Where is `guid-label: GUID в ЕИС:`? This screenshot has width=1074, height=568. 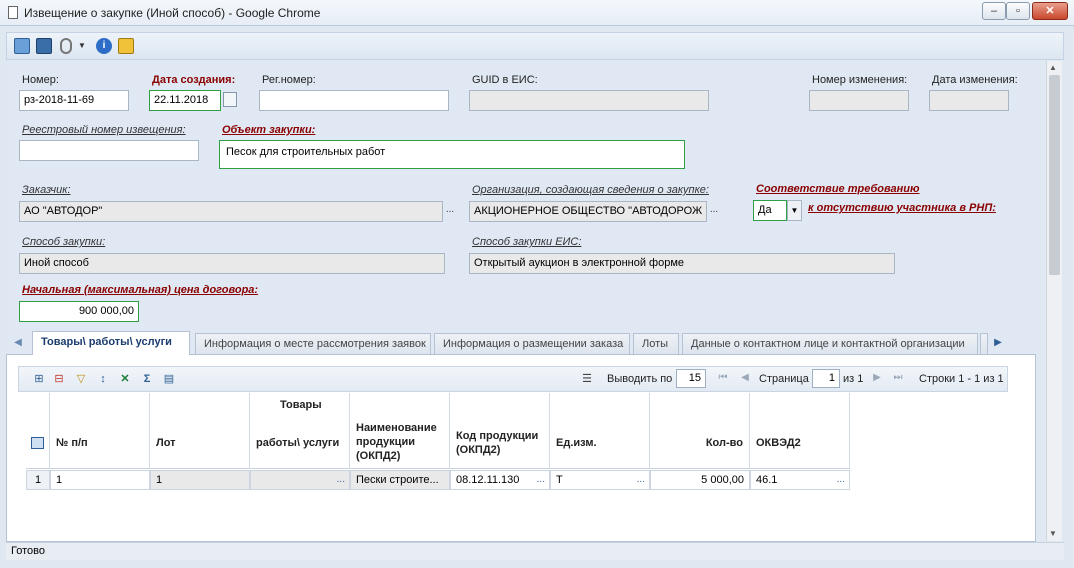
guid-label: GUID в ЕИС: is located at coordinates (505, 80).